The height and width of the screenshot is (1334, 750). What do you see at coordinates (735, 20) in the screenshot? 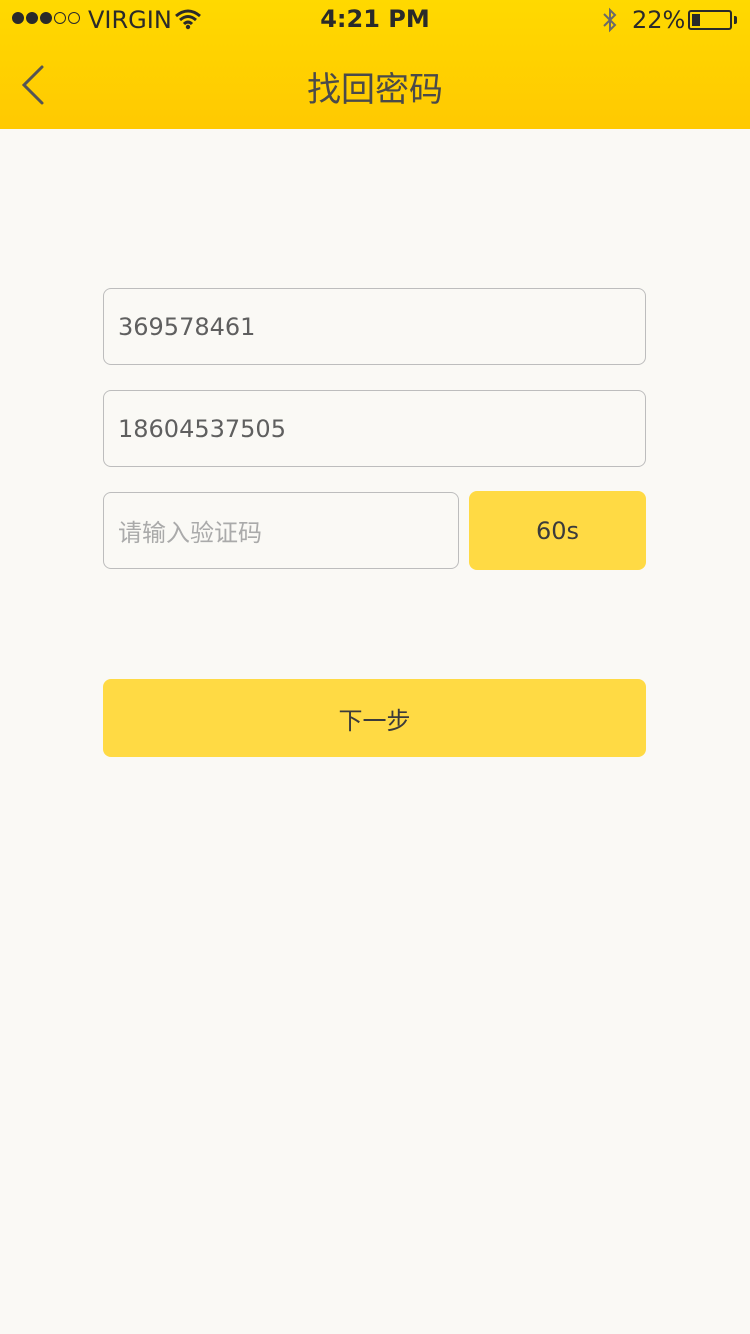
I see `battery-tip` at bounding box center [735, 20].